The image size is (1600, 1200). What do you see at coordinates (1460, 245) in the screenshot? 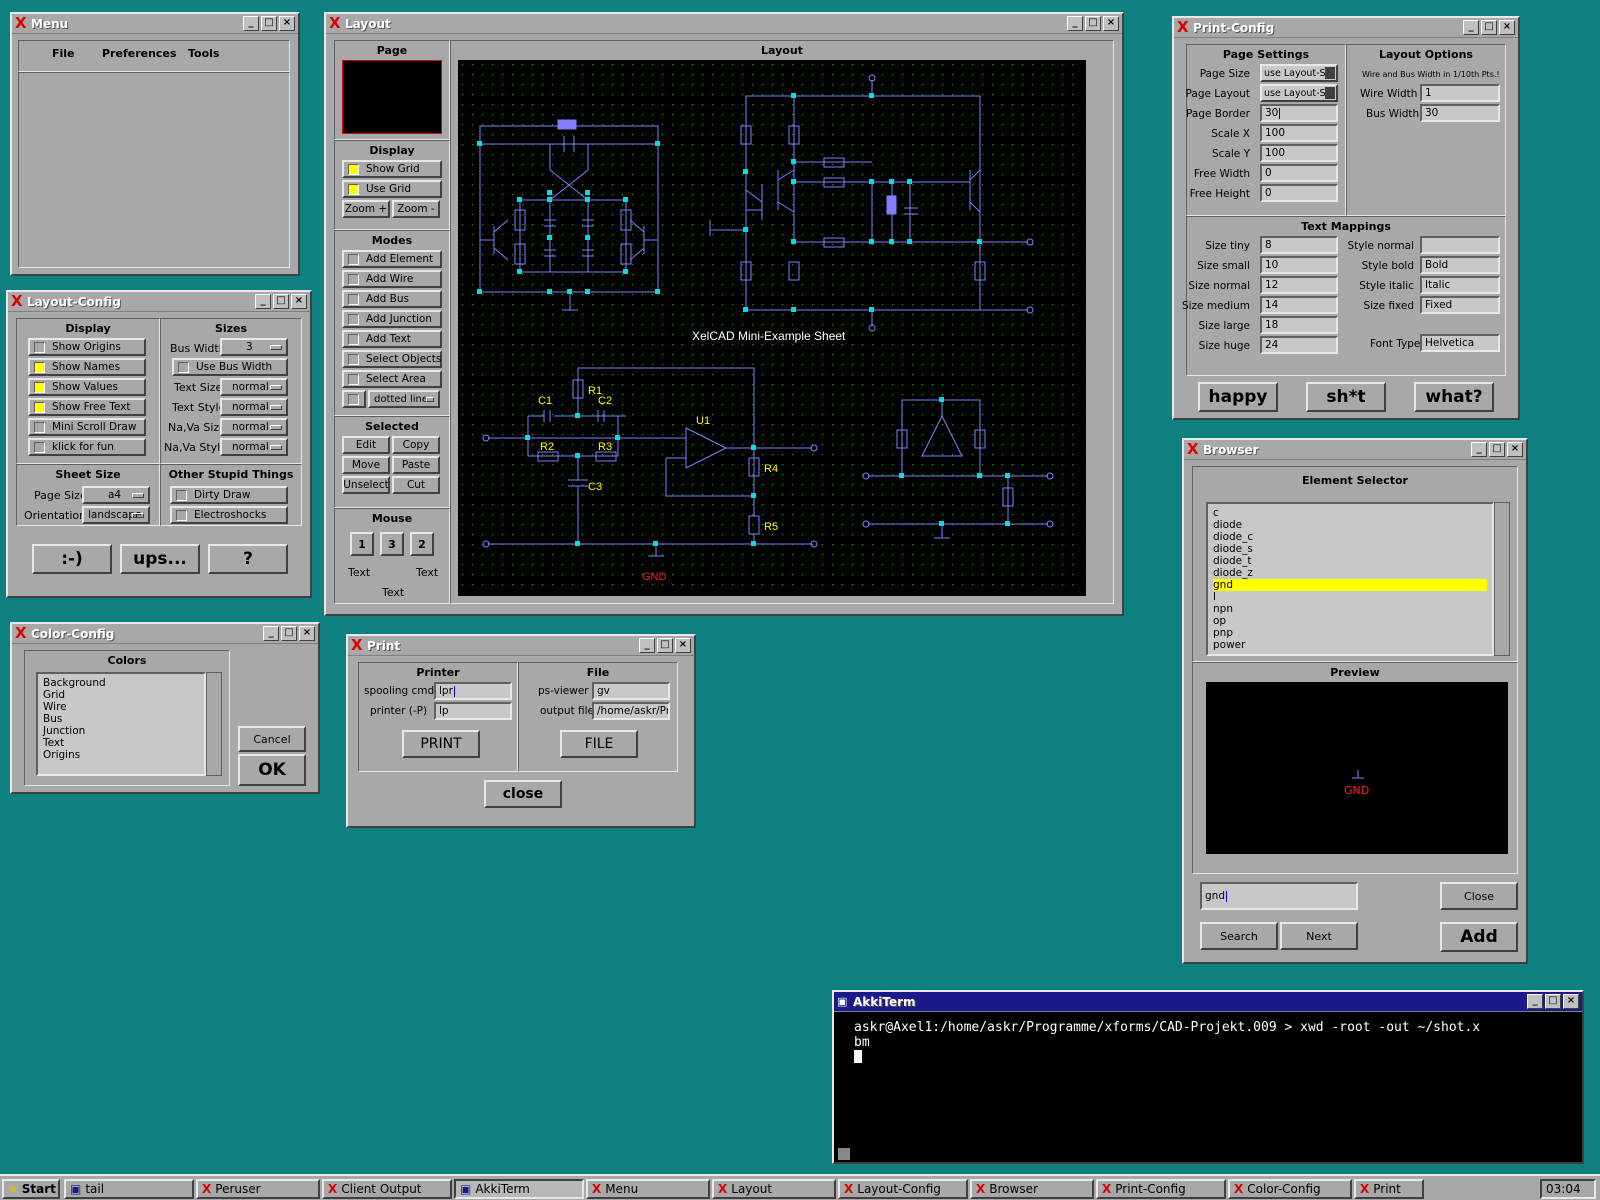
I see `style-mapping-input` at bounding box center [1460, 245].